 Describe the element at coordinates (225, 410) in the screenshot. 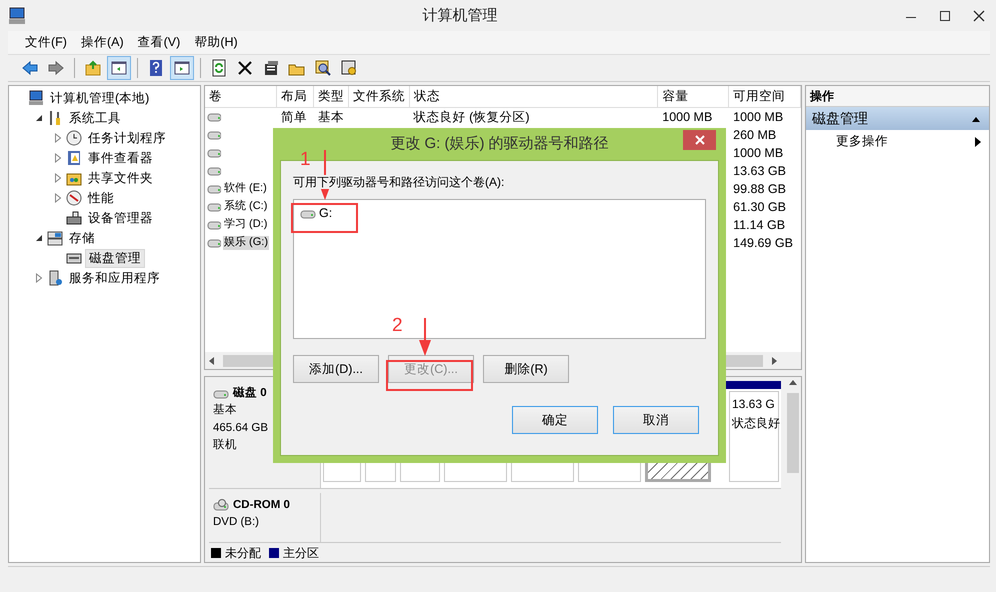

I see `disk-info: 基本` at that location.